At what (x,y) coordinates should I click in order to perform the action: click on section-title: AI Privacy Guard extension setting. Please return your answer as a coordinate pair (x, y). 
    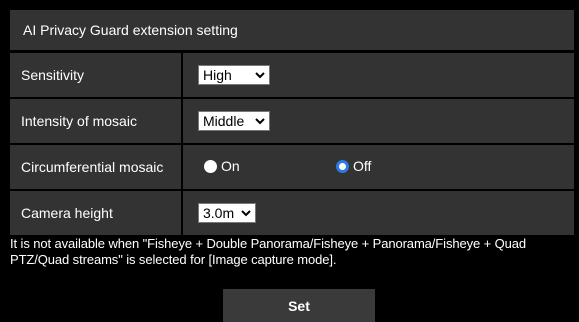
    Looking at the image, I should click on (292, 30).